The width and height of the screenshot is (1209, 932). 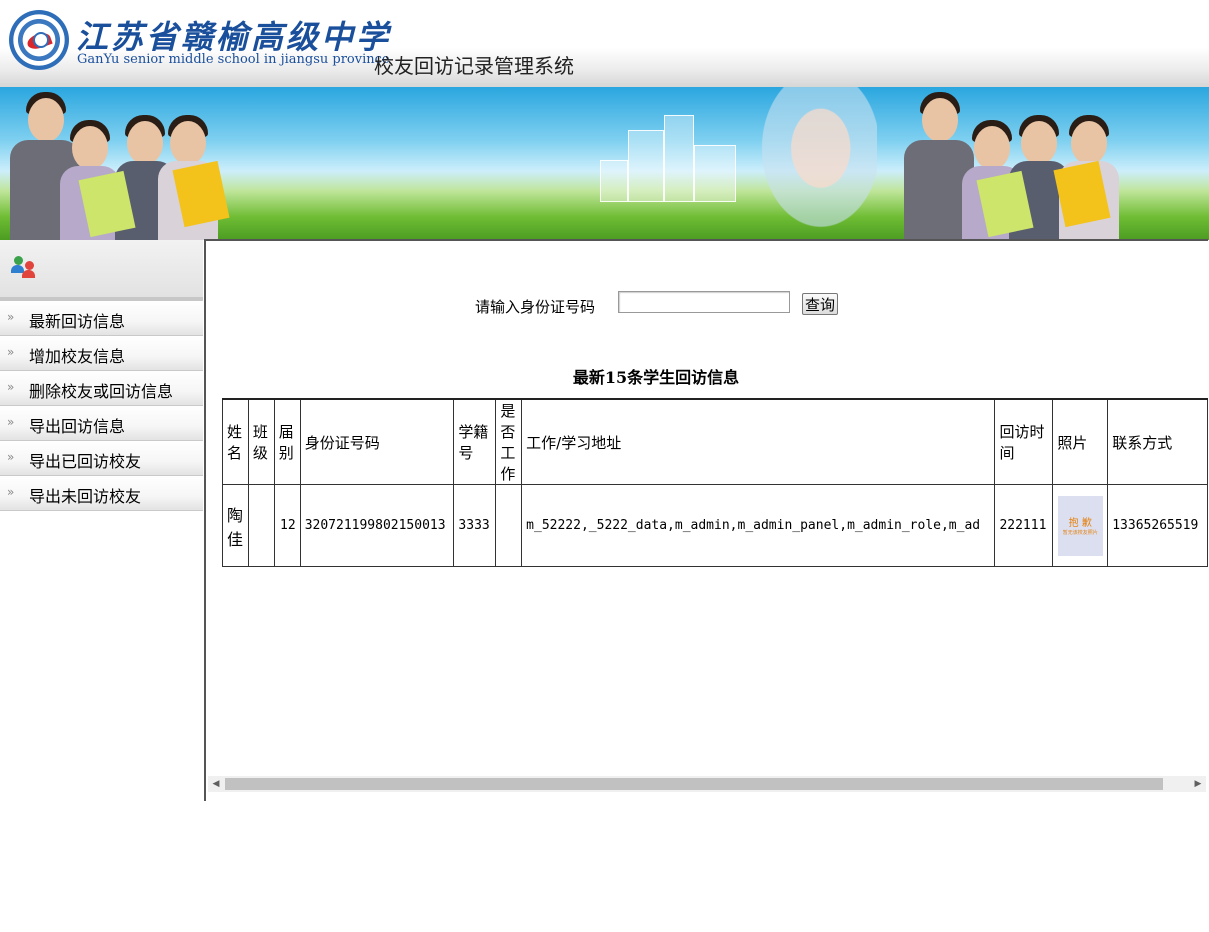 I want to click on search-button: 查询, so click(x=820, y=304).